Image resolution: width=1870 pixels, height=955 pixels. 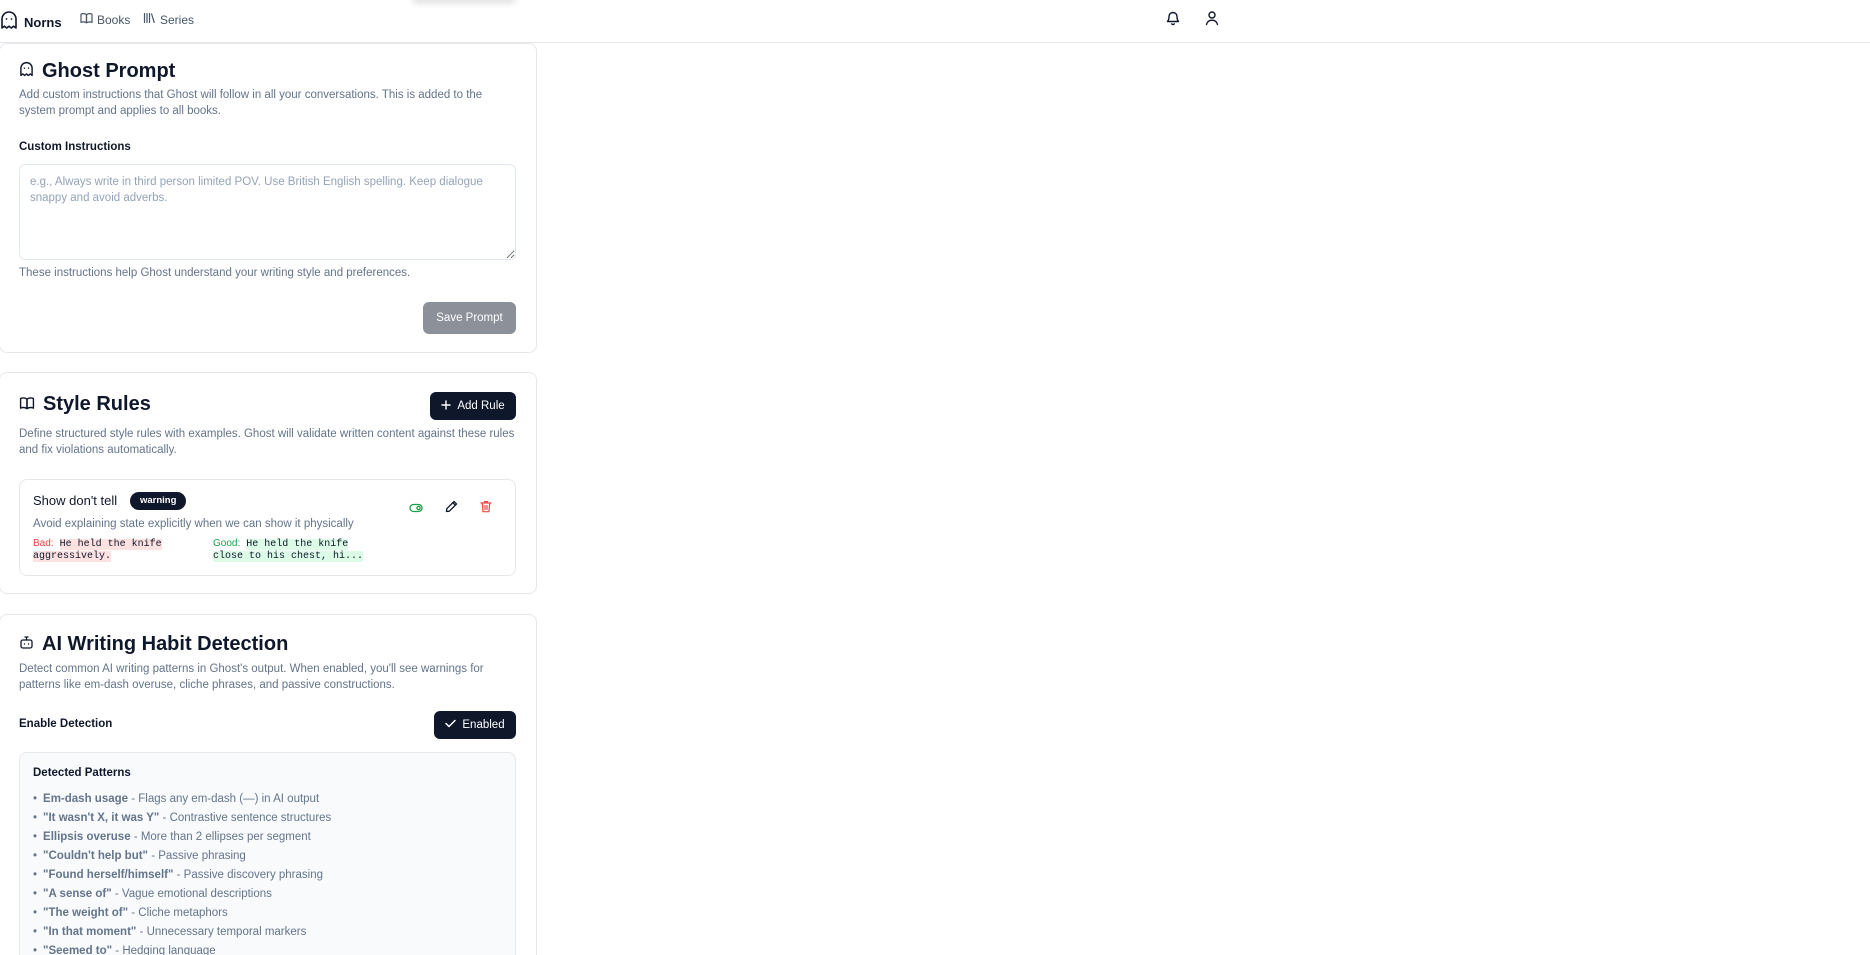 What do you see at coordinates (483, 725) in the screenshot?
I see `detection-enabled-label: Enabled` at bounding box center [483, 725].